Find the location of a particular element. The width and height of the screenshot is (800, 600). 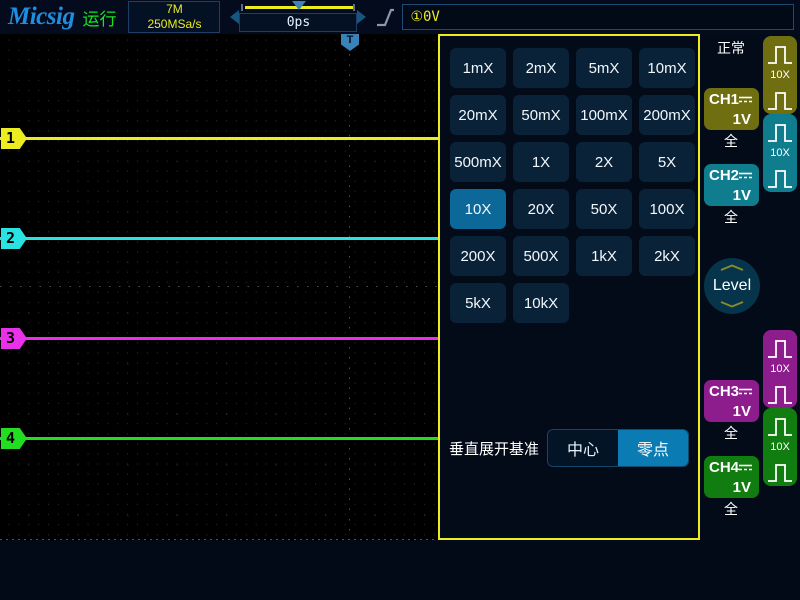

channel-name-label: CH4 is located at coordinates (724, 467).